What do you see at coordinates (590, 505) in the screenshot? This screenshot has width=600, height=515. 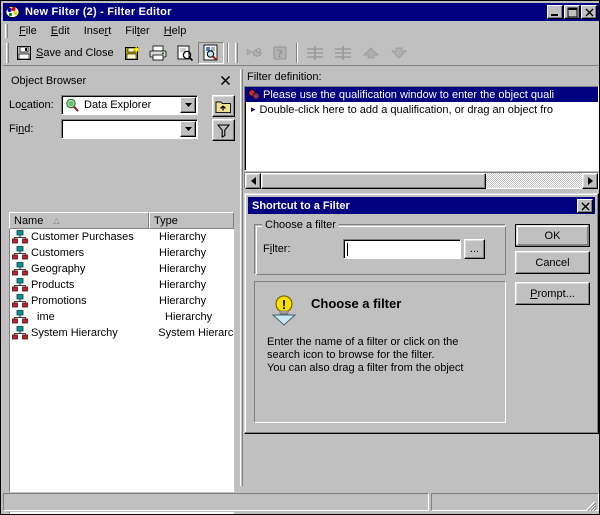 I see `resize-grip-icon` at bounding box center [590, 505].